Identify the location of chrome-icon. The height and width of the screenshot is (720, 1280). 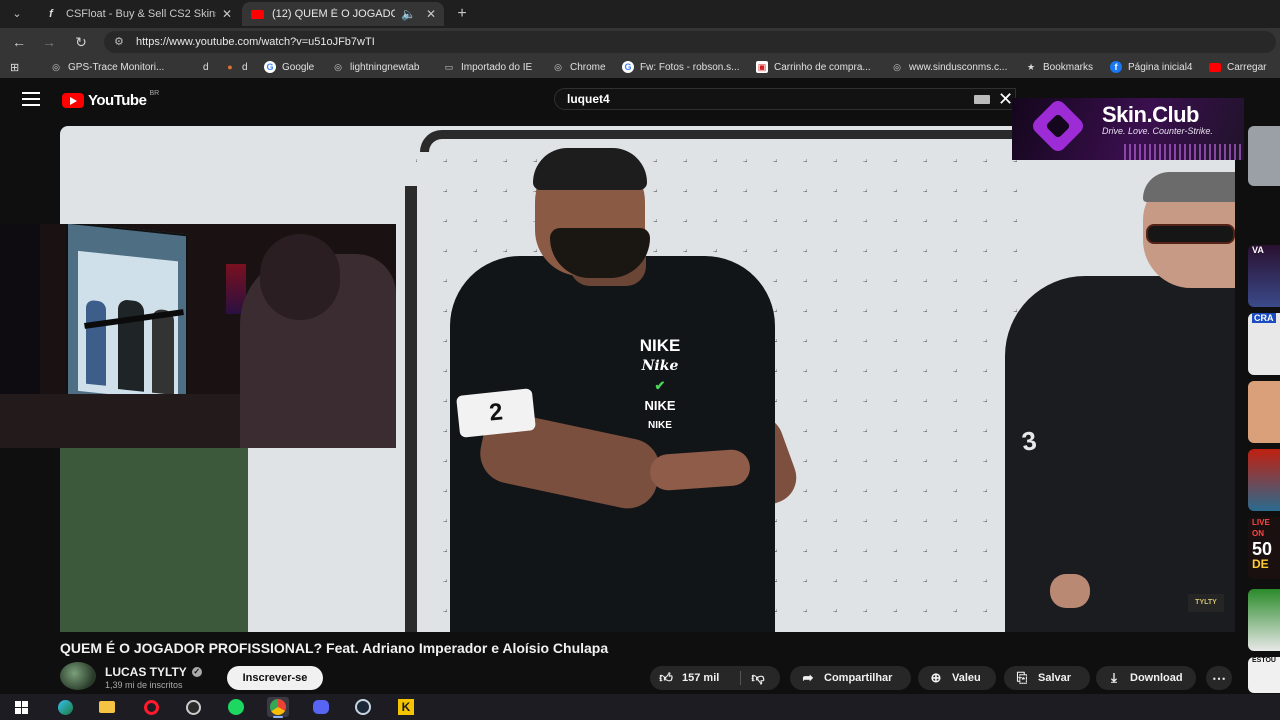
(278, 707).